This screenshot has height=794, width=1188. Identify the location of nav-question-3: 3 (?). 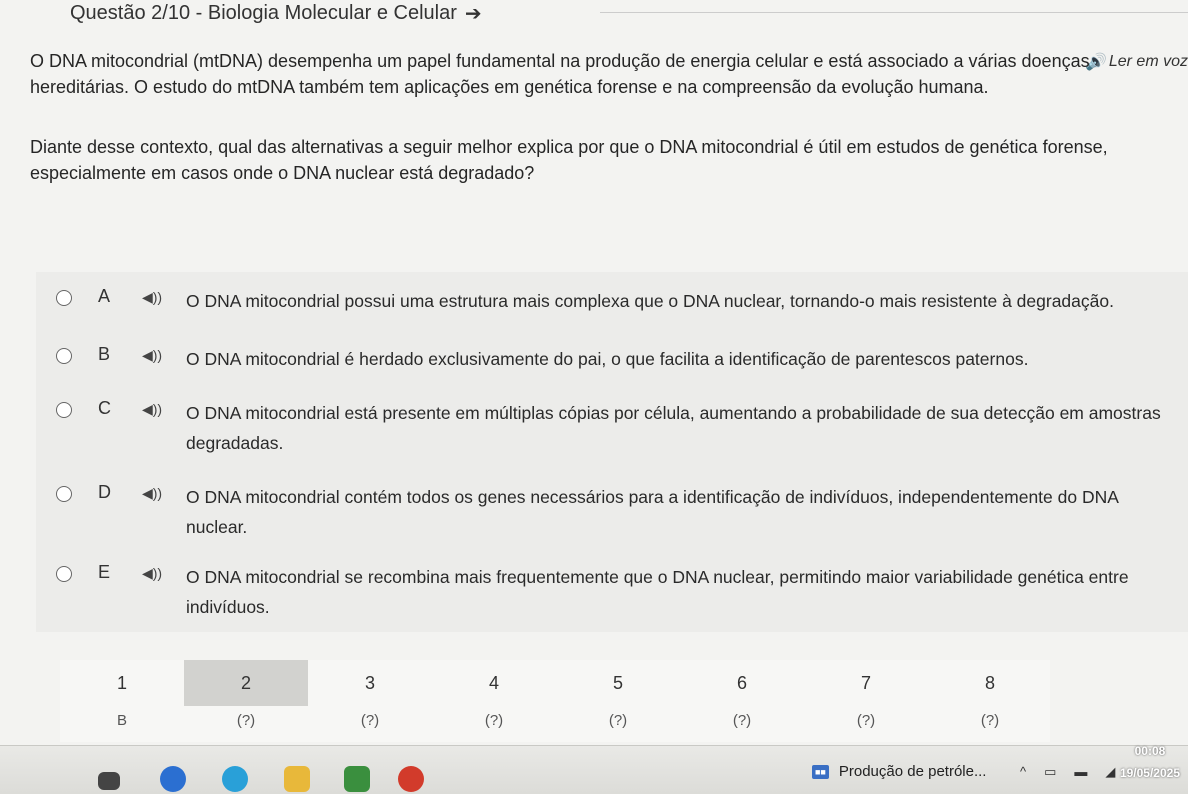
(370, 701).